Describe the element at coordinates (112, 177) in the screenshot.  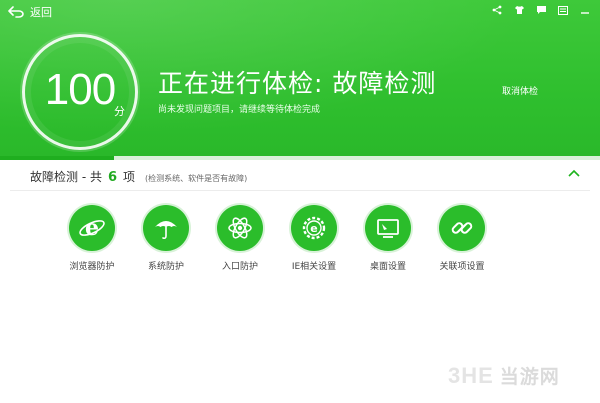
I see `item-count: 6` at that location.